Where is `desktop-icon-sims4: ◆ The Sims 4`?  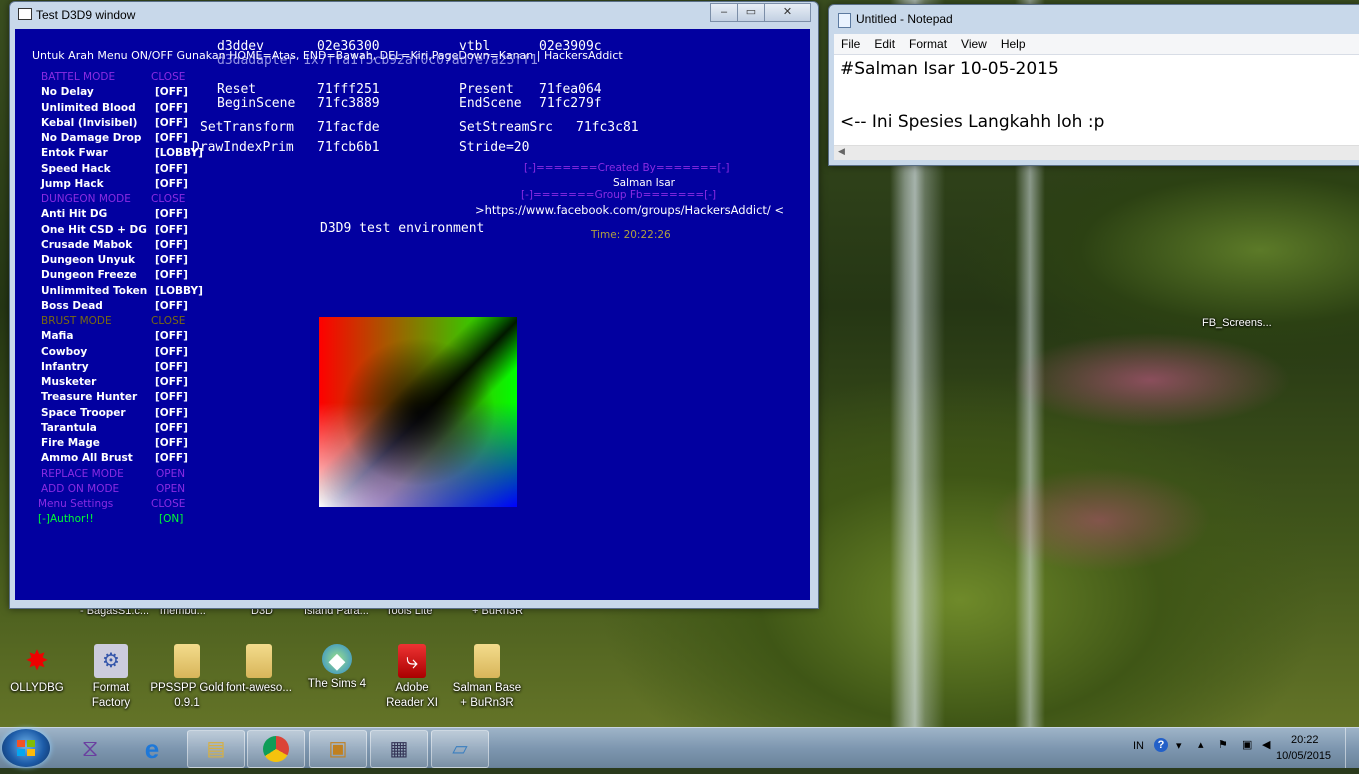
desktop-icon-sims4: ◆ The Sims 4 is located at coordinates (337, 668).